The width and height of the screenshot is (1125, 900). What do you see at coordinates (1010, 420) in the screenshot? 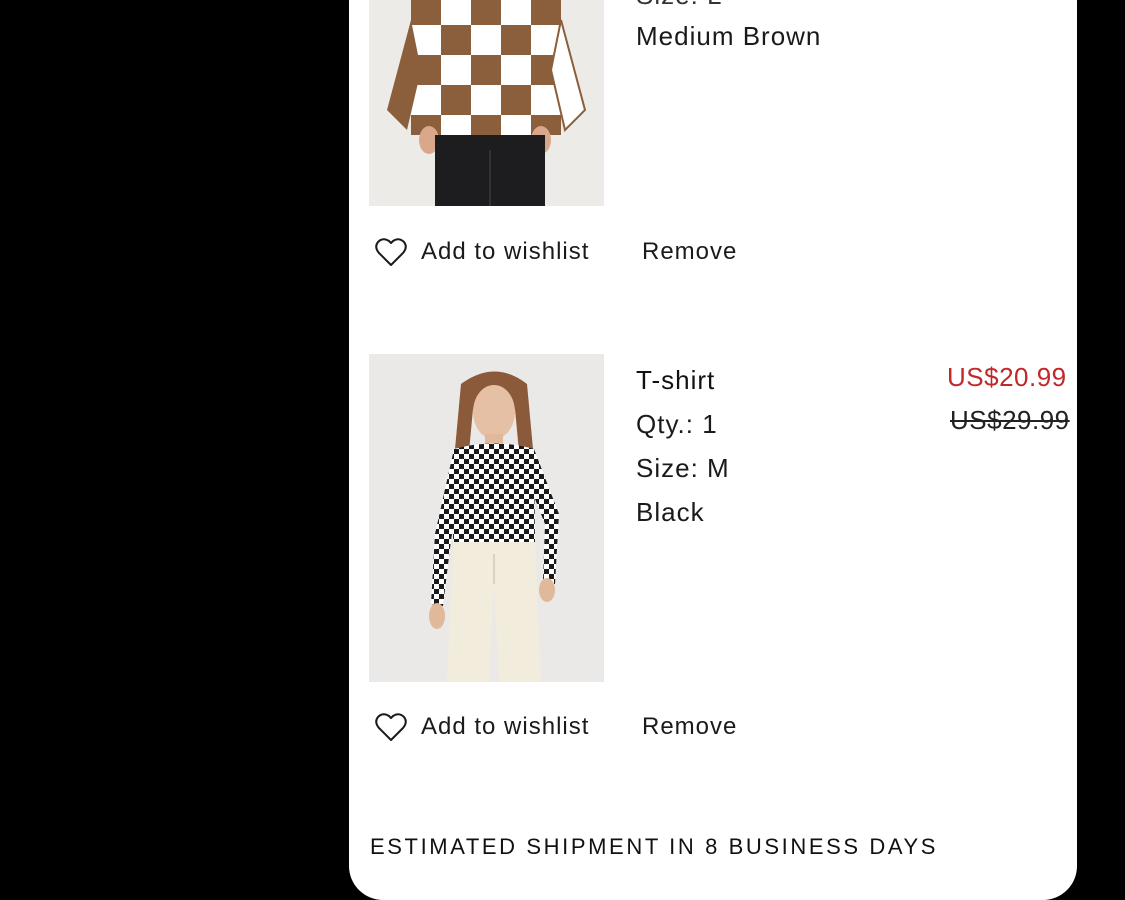
I see `original-price: US$29.99` at bounding box center [1010, 420].